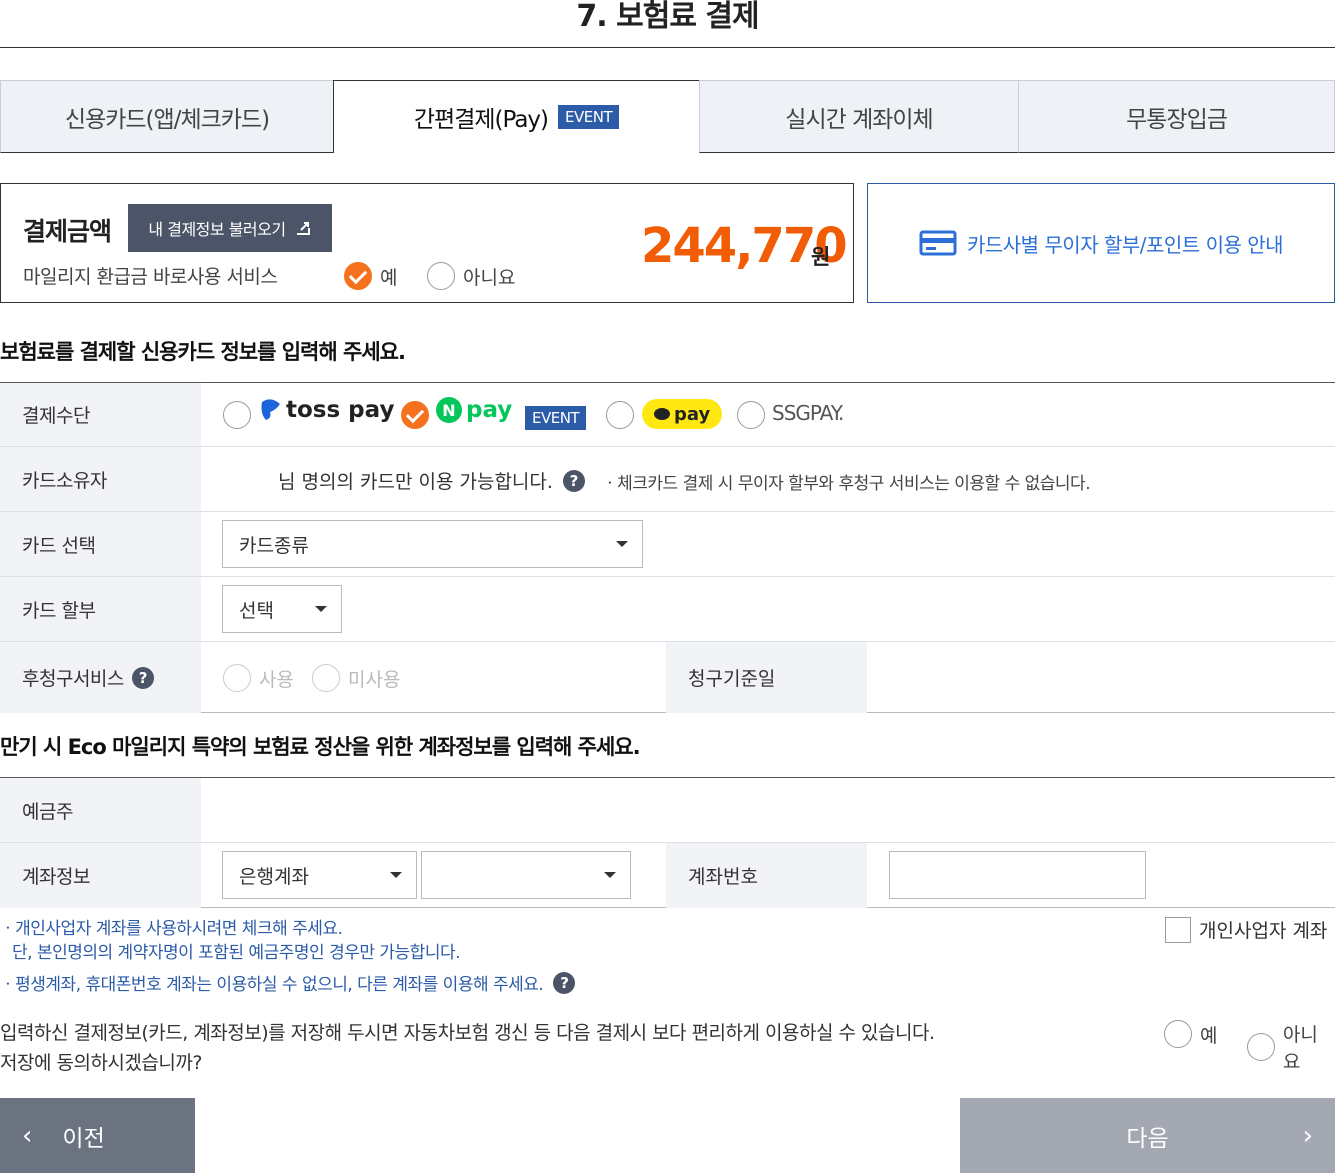 The image size is (1335, 1173). I want to click on page-title: 7. 보험료 결제, so click(667, 24).